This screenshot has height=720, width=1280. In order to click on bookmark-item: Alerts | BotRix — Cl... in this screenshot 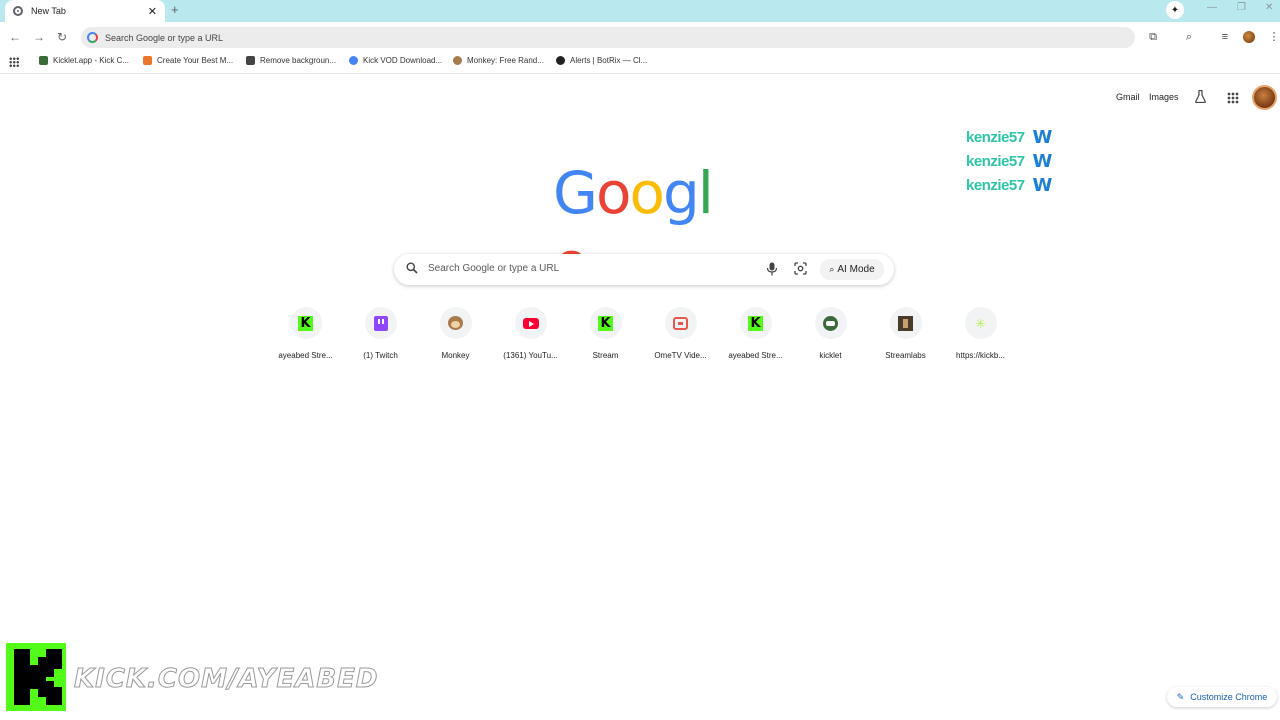, I will do `click(601, 60)`.